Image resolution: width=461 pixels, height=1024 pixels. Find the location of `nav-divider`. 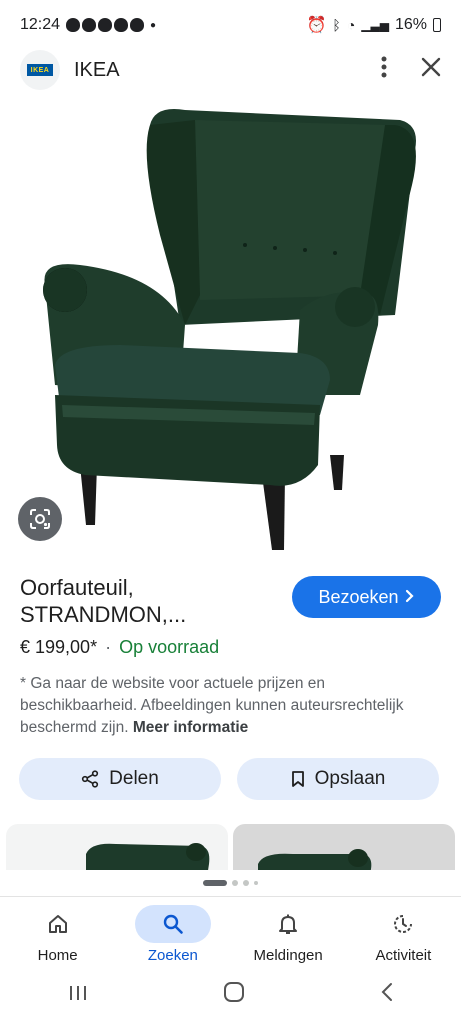

nav-divider is located at coordinates (230, 896).